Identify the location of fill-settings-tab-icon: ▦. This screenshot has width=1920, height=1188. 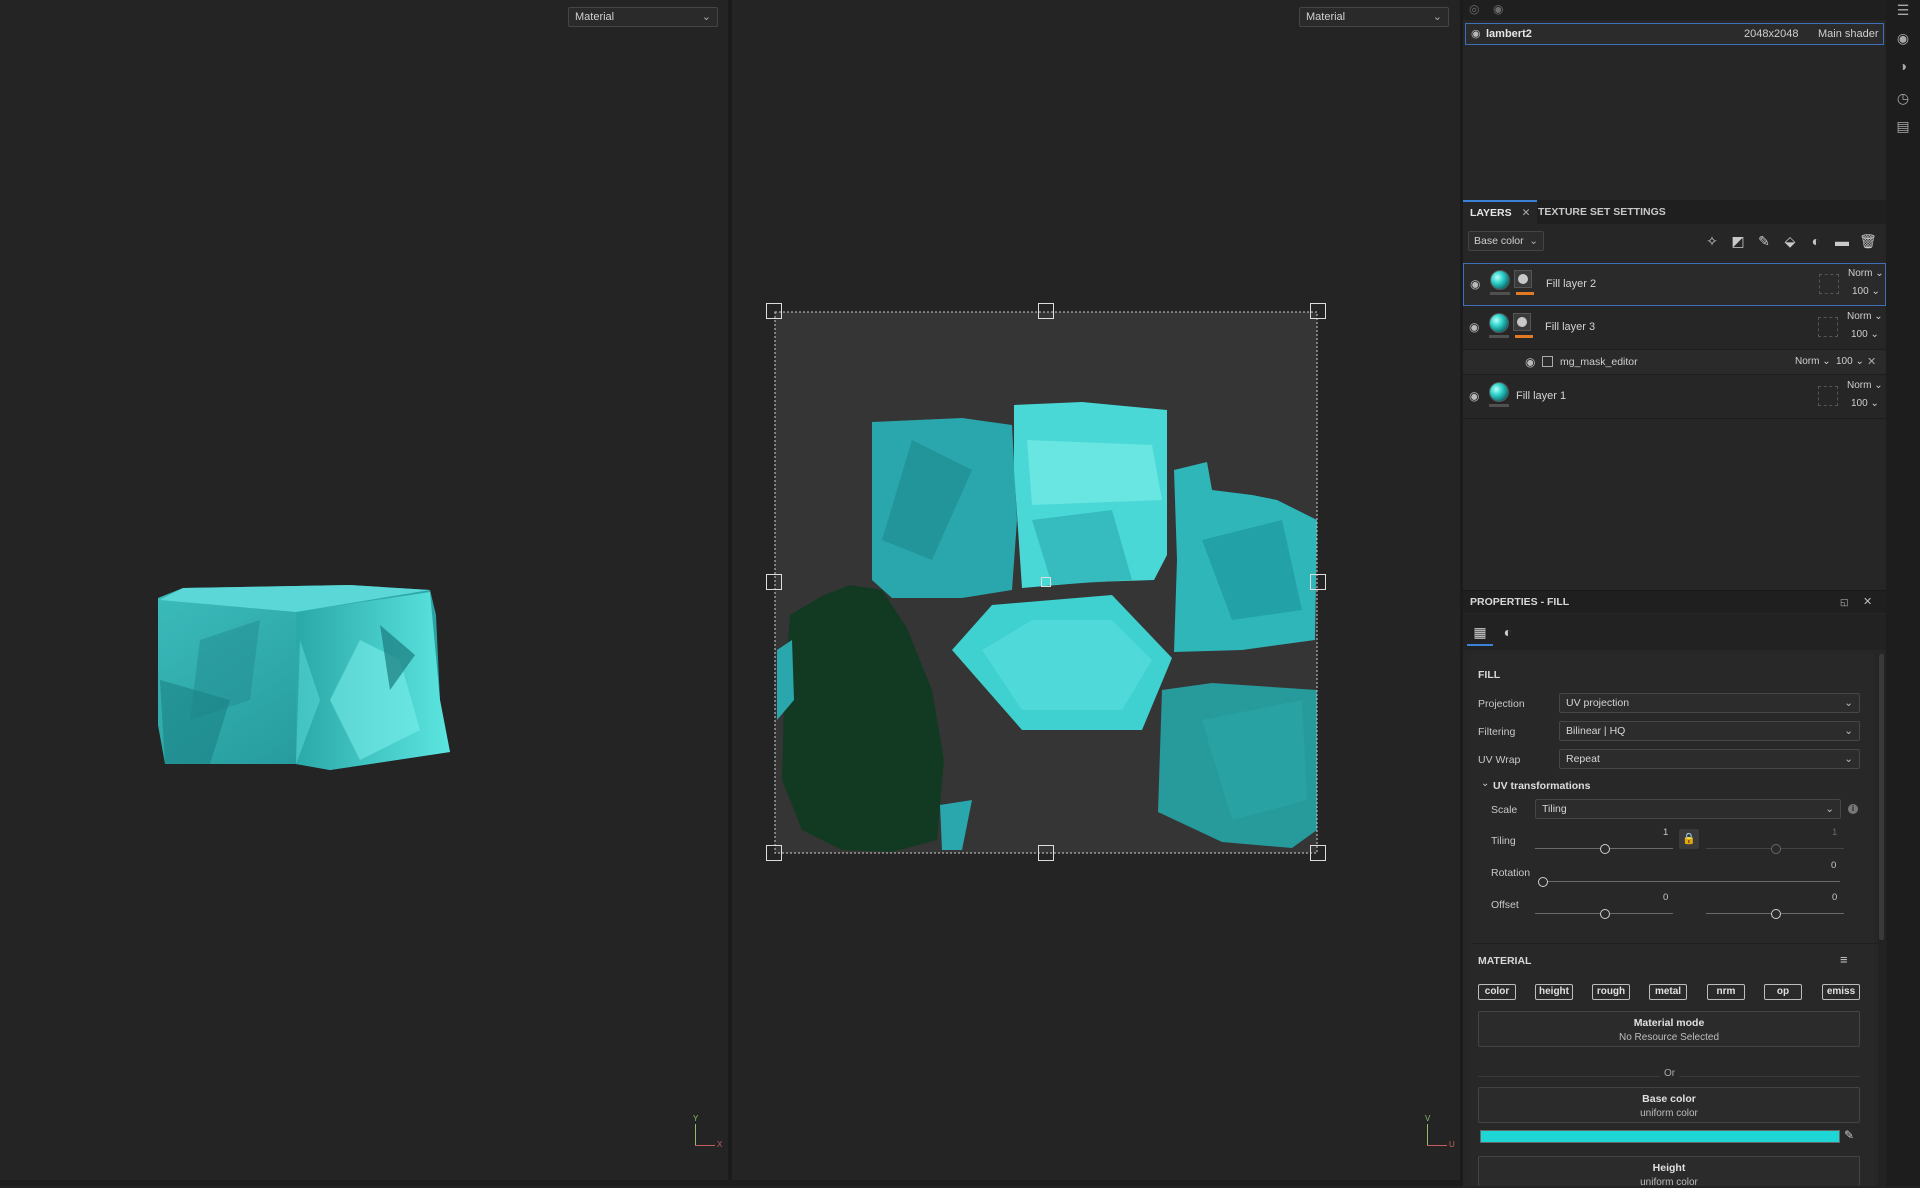
(1480, 633).